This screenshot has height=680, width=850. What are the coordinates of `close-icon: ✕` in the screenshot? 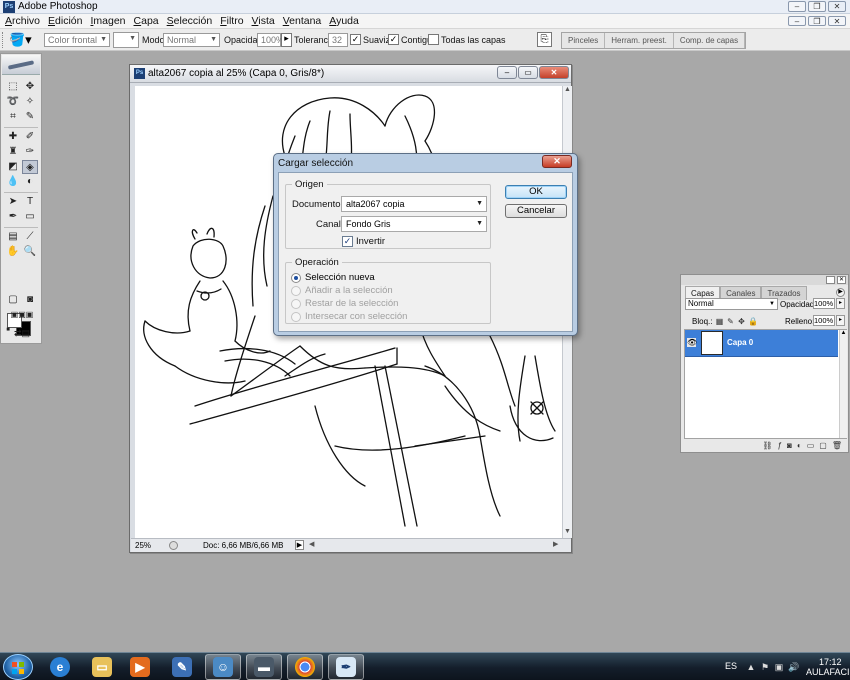 It's located at (837, 6).